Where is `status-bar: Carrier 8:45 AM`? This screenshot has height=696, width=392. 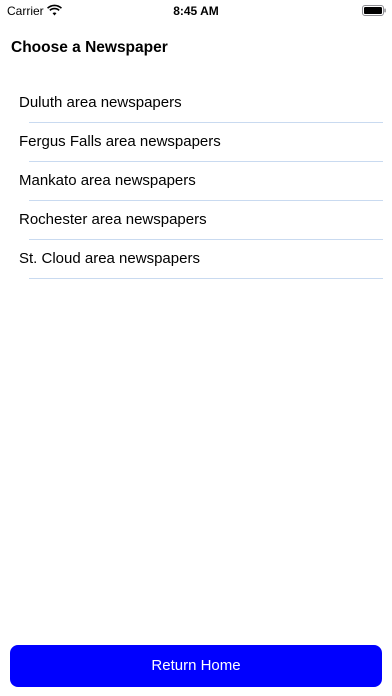
status-bar: Carrier 8:45 AM is located at coordinates (196, 11).